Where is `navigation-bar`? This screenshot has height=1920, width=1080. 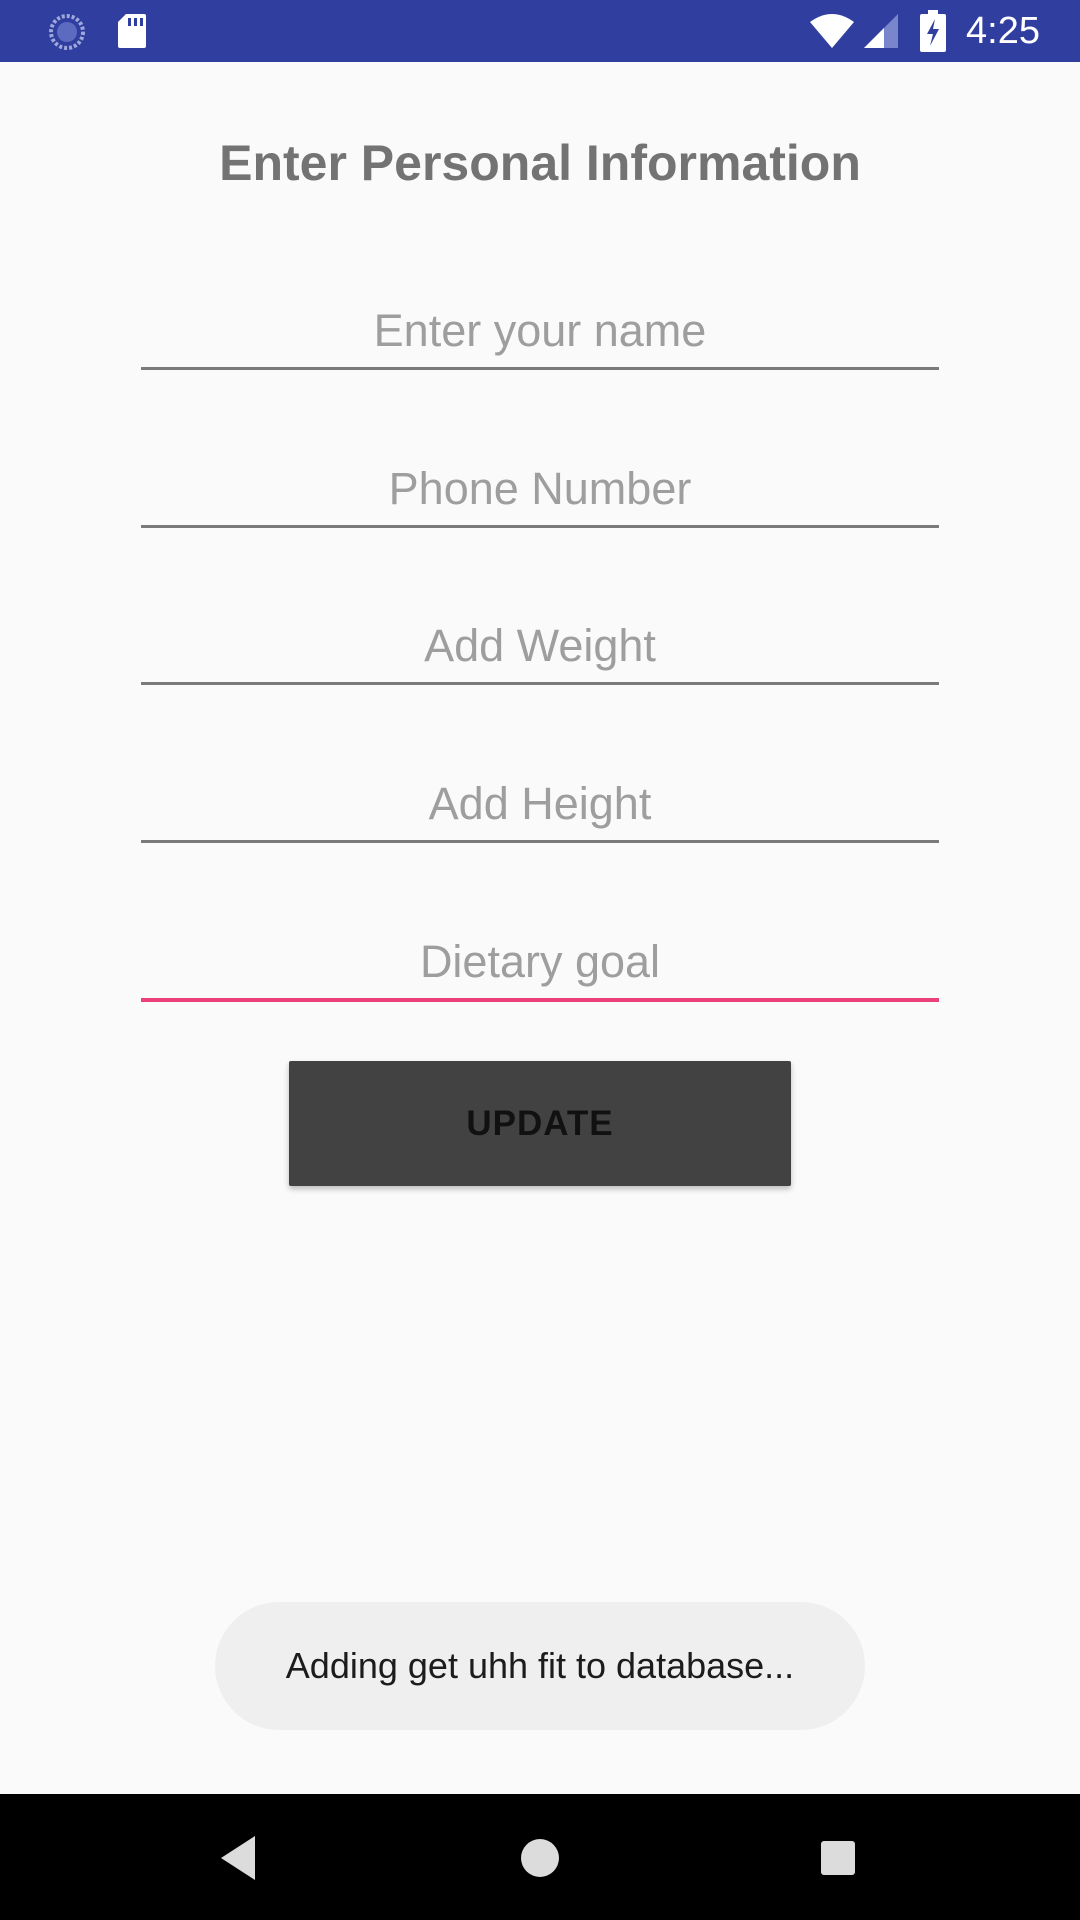 navigation-bar is located at coordinates (540, 1857).